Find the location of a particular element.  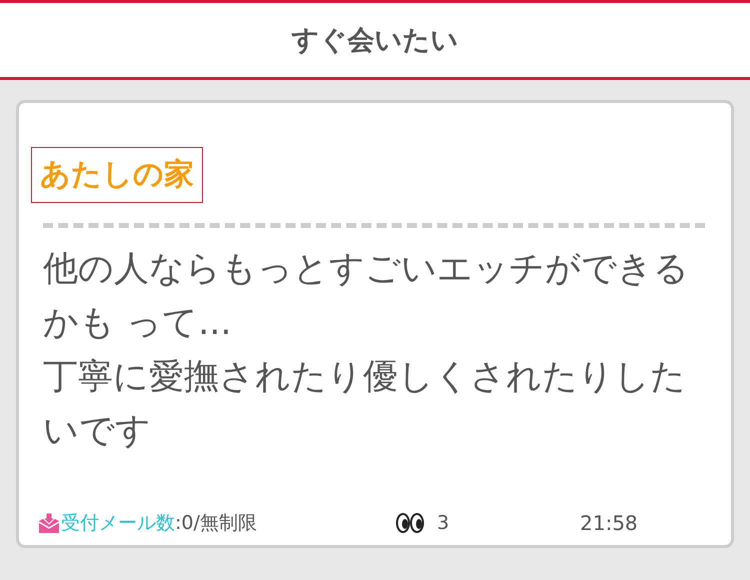

mail-icon is located at coordinates (49, 523).